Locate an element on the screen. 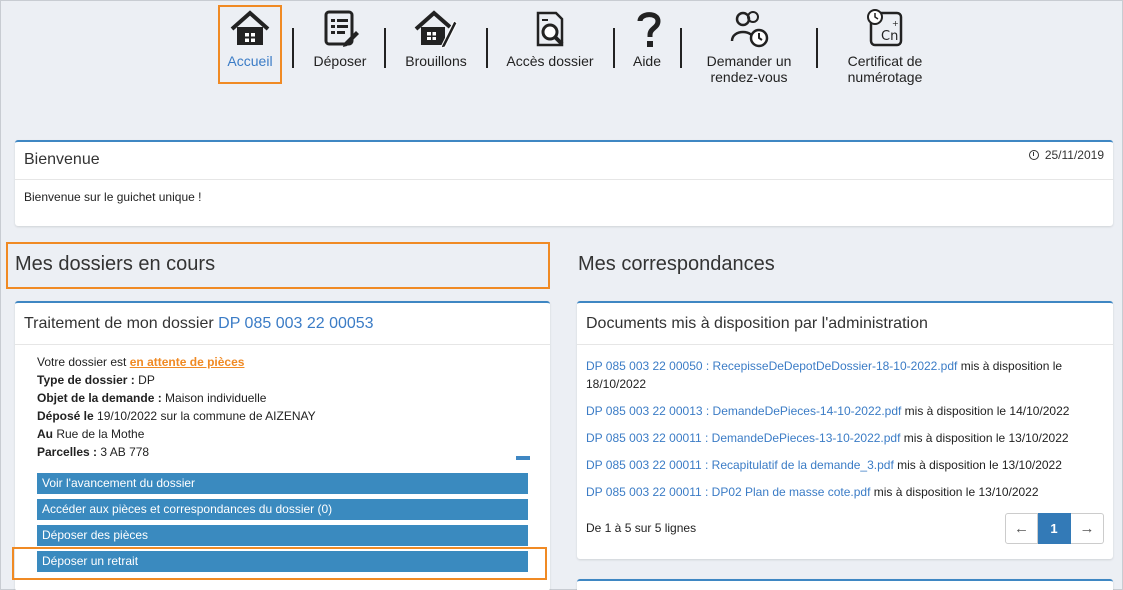 The image size is (1123, 590). parcelles-label: Parcelles : is located at coordinates (67, 452).